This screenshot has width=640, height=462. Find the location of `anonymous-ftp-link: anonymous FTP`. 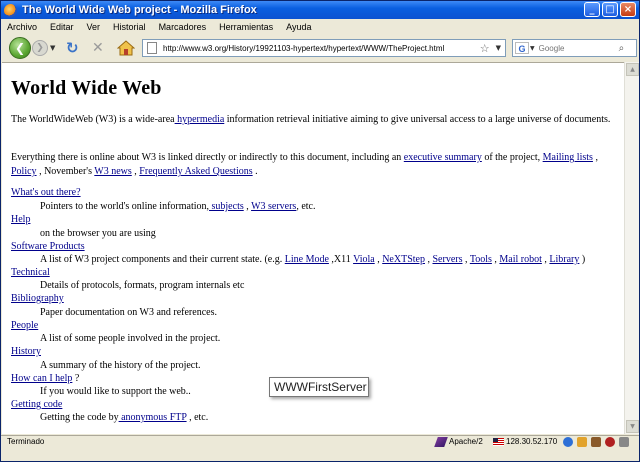

anonymous-ftp-link: anonymous FTP is located at coordinates (152, 417).